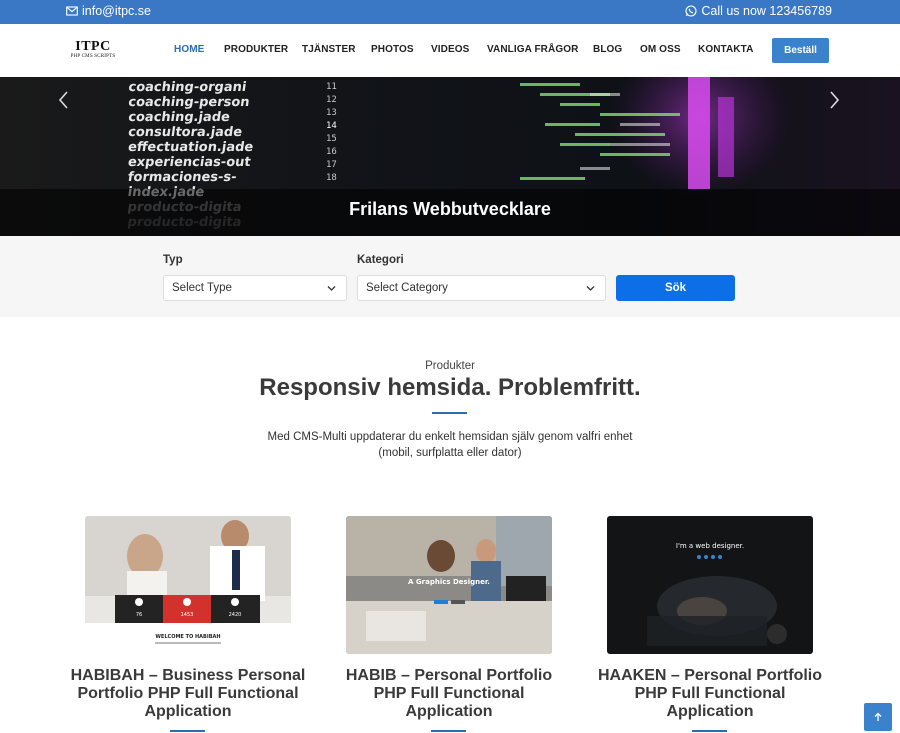 The width and height of the screenshot is (900, 733). What do you see at coordinates (185, 132) in the screenshot?
I see `hero-code-word: consultora.jade` at bounding box center [185, 132].